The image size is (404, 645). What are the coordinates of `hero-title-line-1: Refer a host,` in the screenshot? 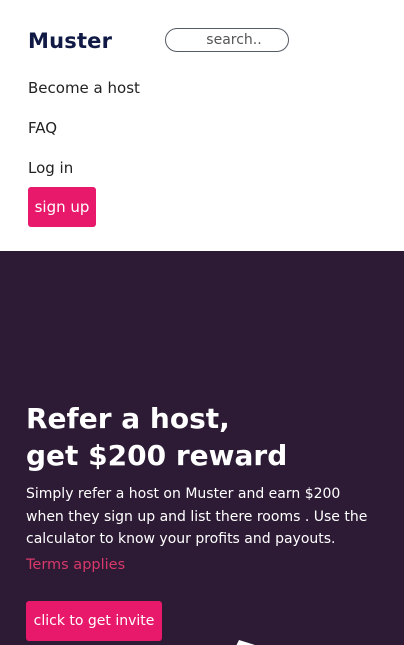 It's located at (128, 418).